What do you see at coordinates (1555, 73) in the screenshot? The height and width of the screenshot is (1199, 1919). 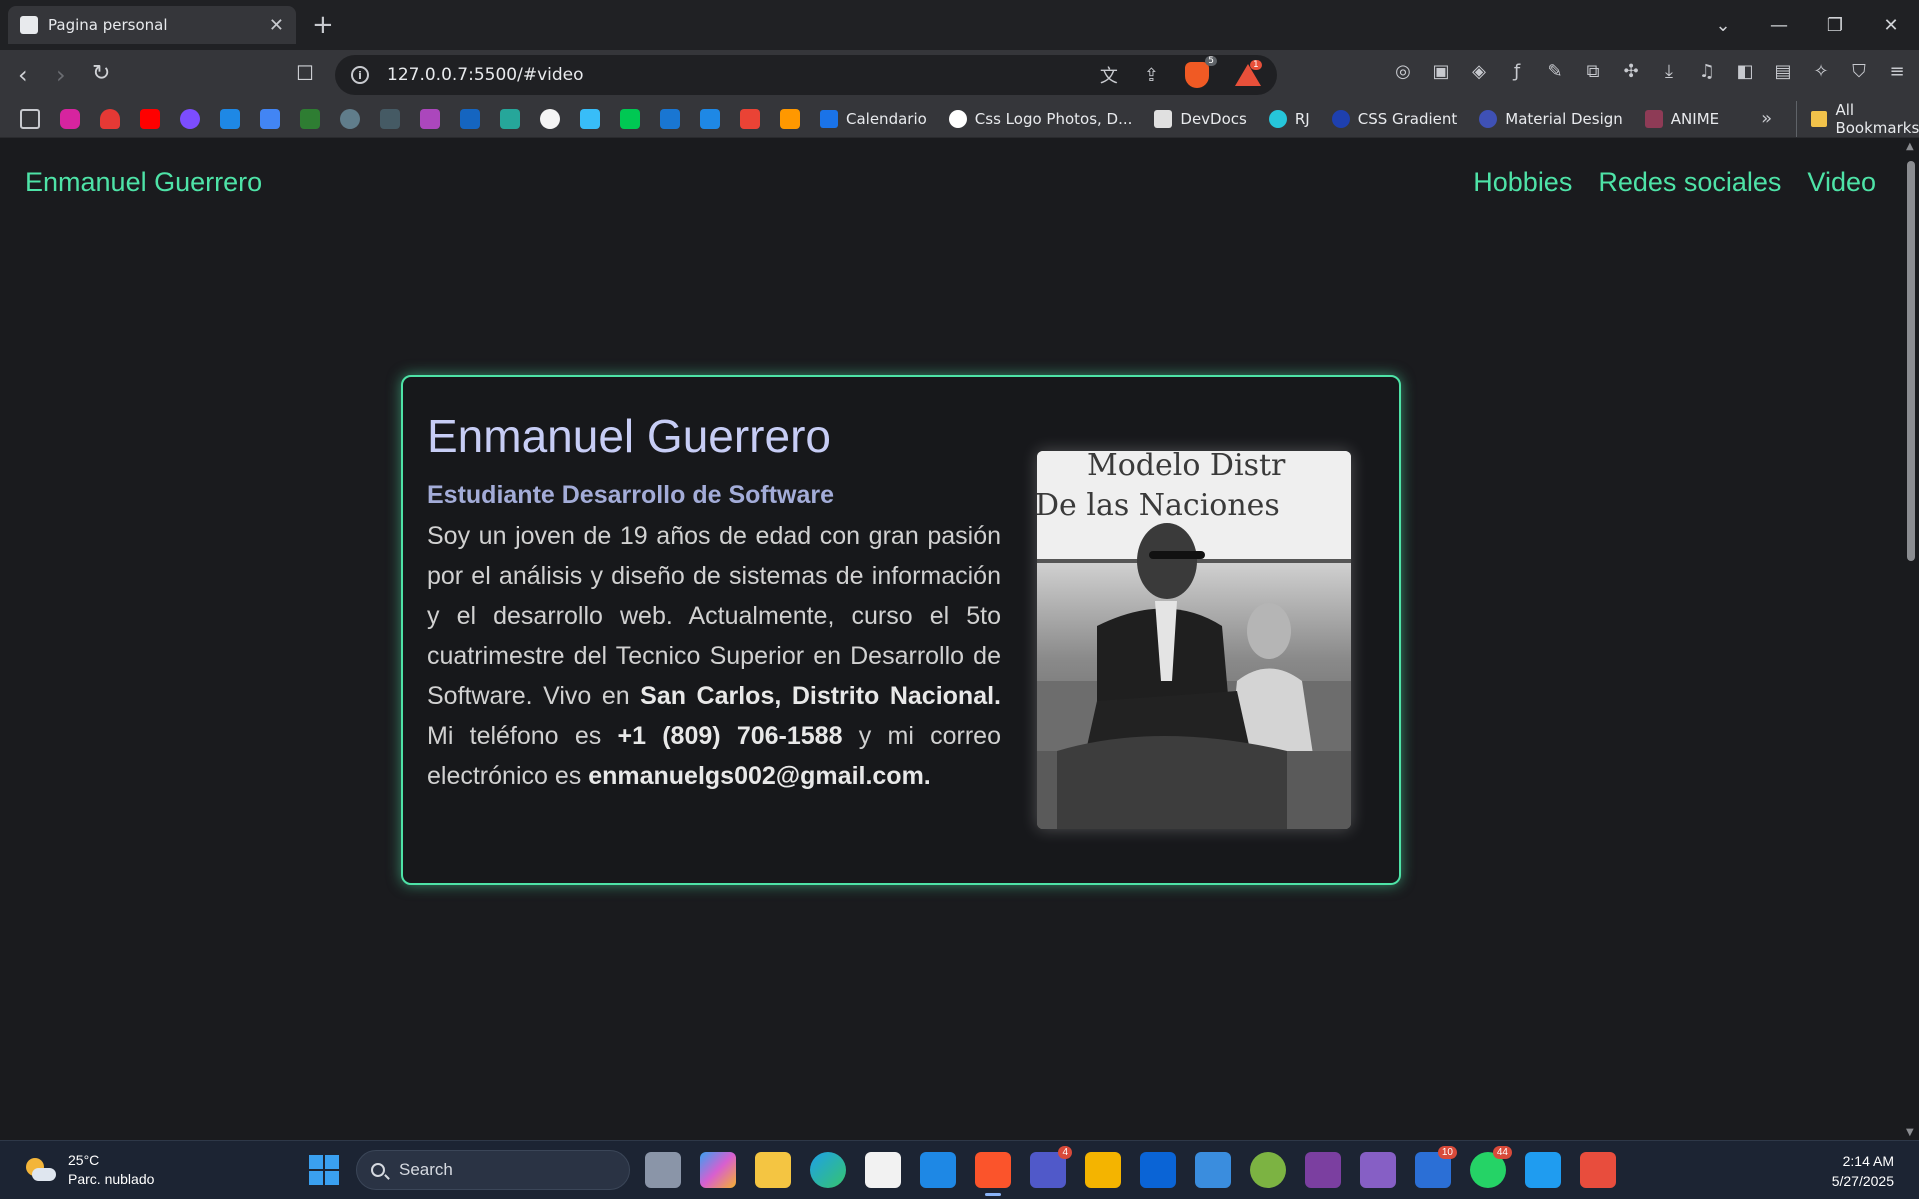 I see `extension-eyedropper-icon: ✎` at bounding box center [1555, 73].